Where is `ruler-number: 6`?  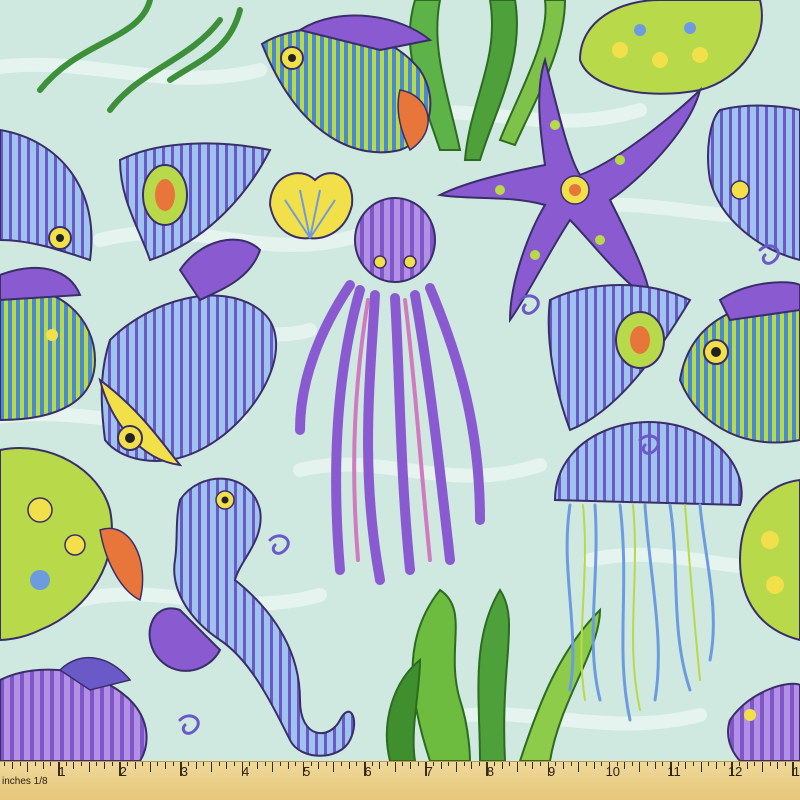 ruler-number: 6 is located at coordinates (368, 771).